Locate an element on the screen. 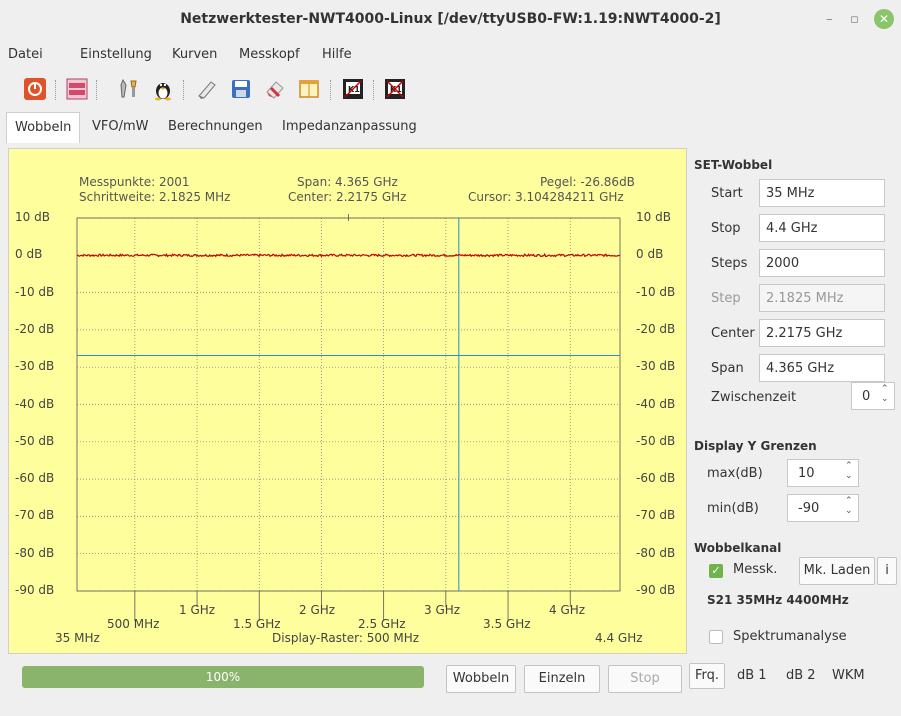 The height and width of the screenshot is (716, 901). max-db-label: max(dB) is located at coordinates (735, 473).